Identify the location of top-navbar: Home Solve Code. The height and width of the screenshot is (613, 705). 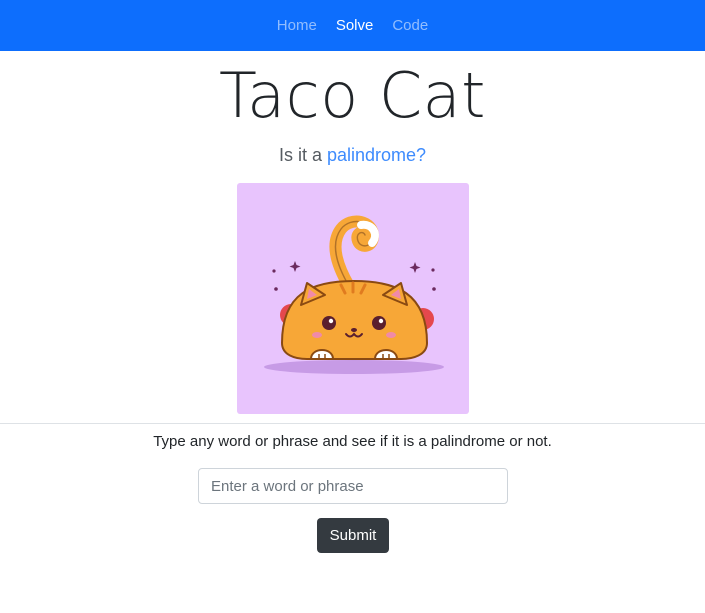
(352, 25).